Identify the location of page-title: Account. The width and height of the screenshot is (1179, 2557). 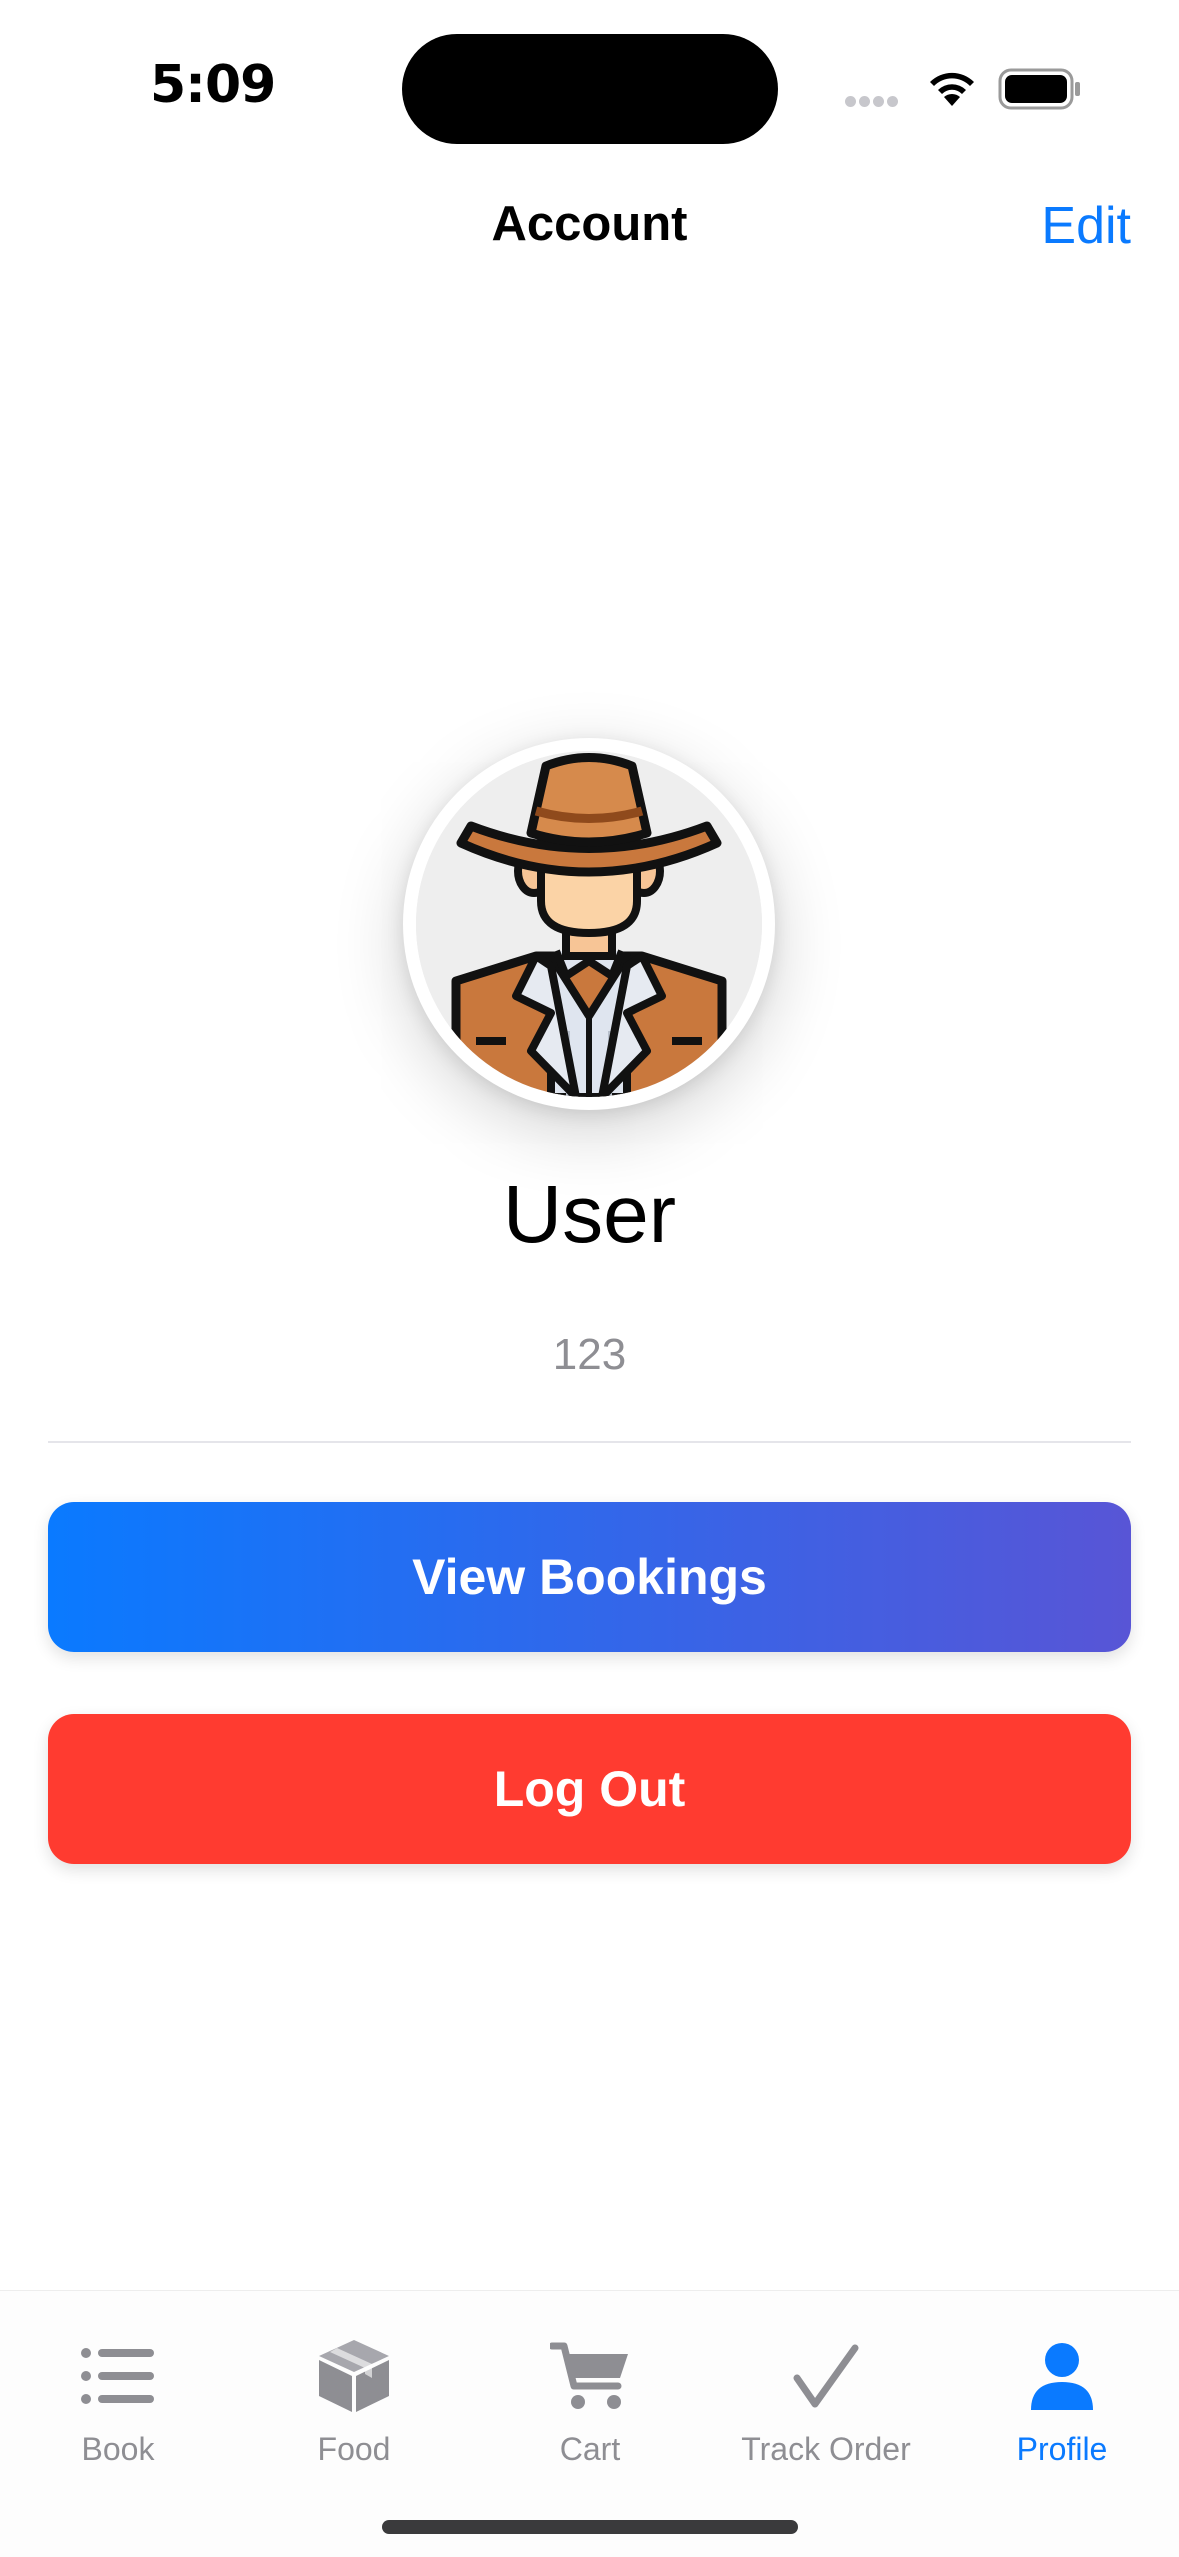
(589, 224).